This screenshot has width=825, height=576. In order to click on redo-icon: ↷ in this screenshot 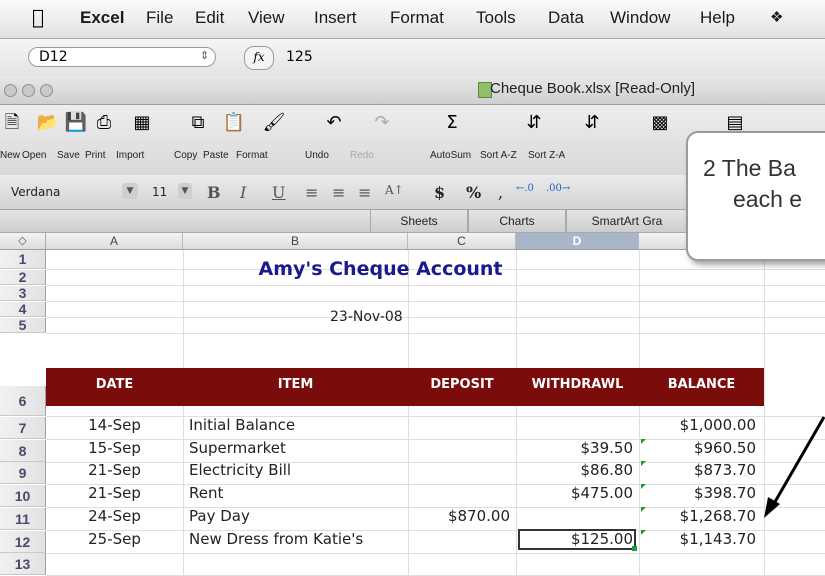, I will do `click(382, 123)`.